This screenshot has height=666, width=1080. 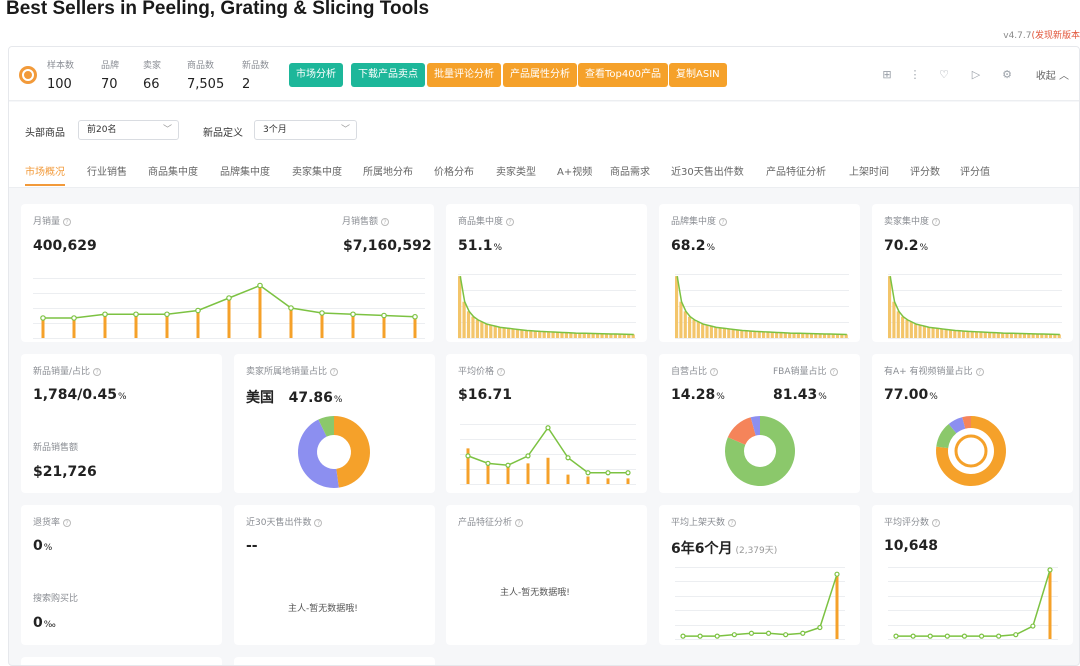 What do you see at coordinates (944, 75) in the screenshot?
I see `heart-icon: ♡` at bounding box center [944, 75].